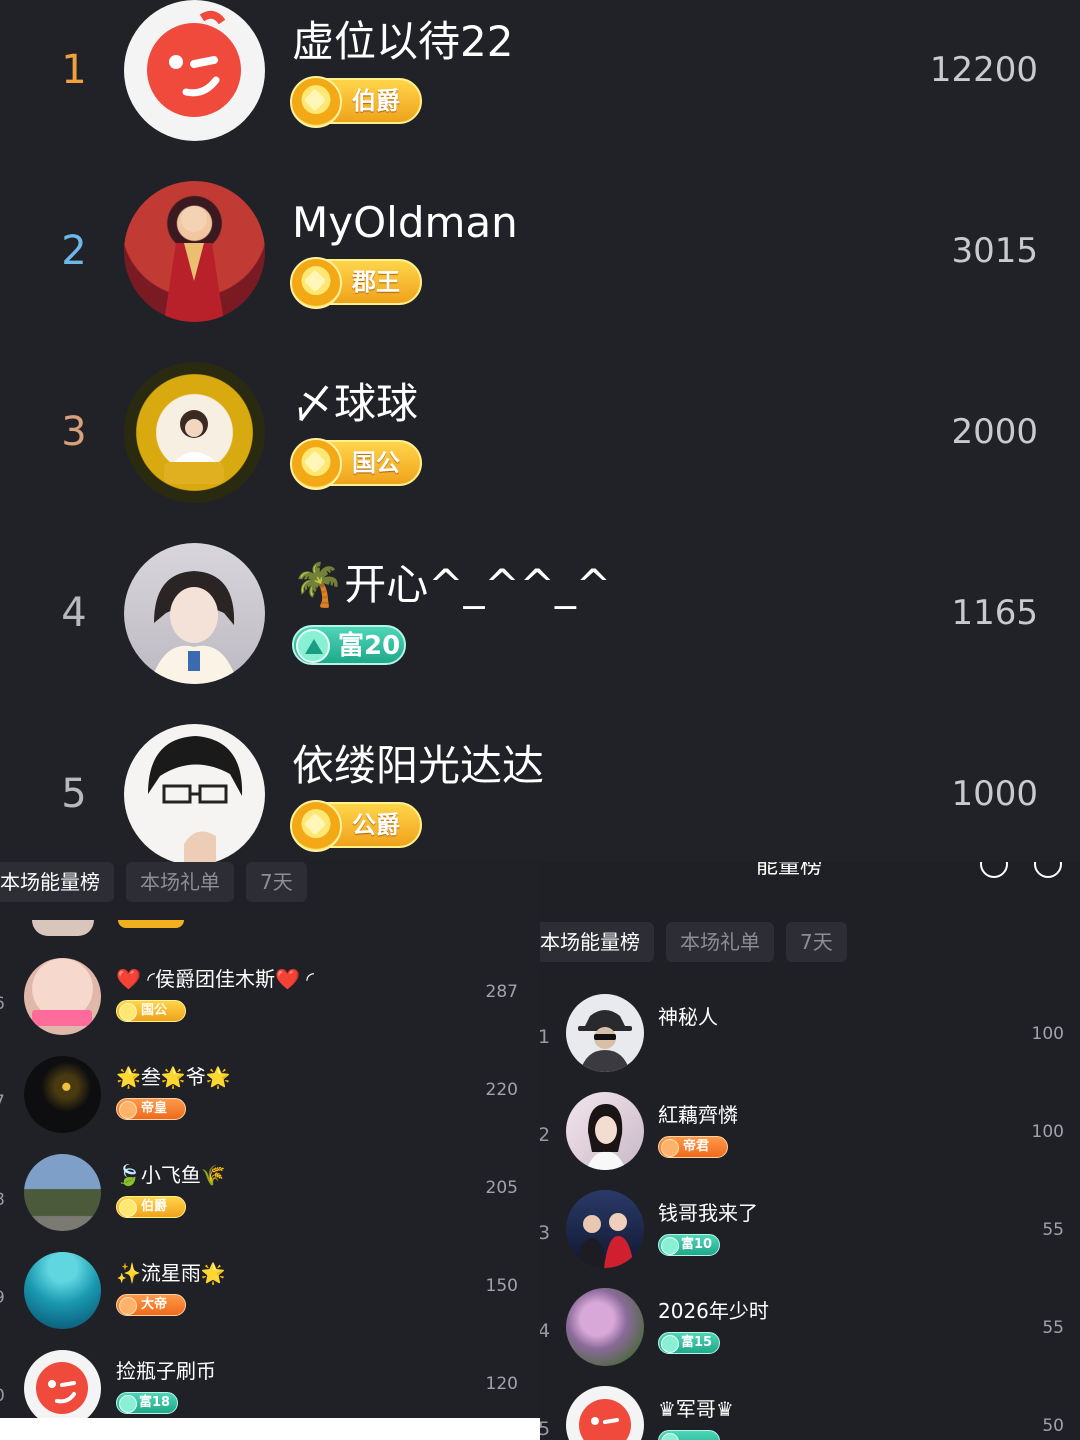 This screenshot has width=1080, height=1440. Describe the element at coordinates (270, 1203) in the screenshot. I see `ranking-row: 8 🍃小飞鱼🌾 伯爵 205` at that location.